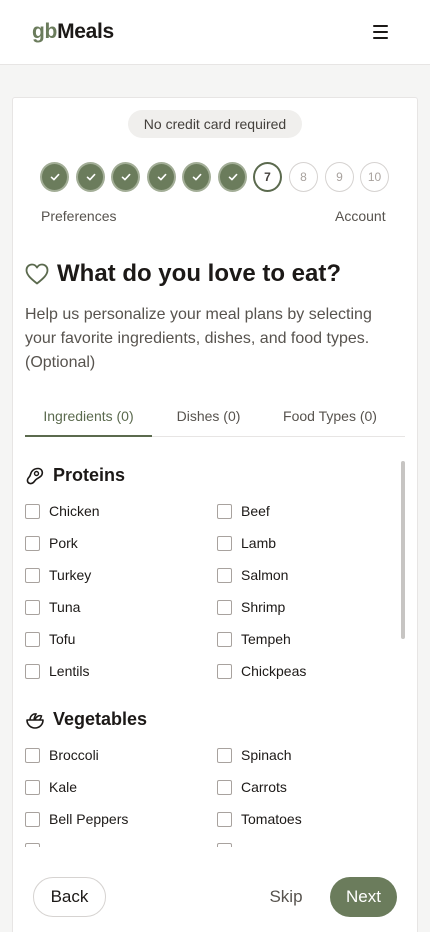  I want to click on top-bar: gbMeals, so click(215, 32).